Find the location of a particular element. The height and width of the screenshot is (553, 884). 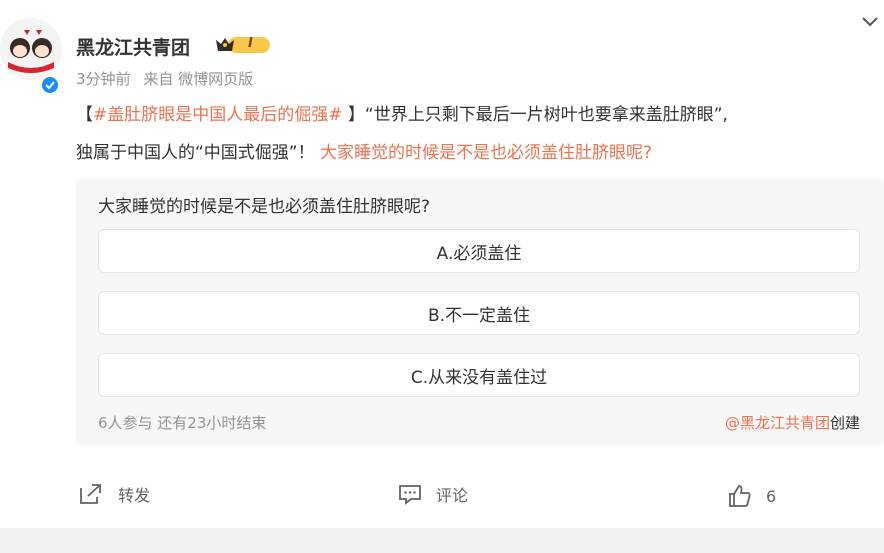

poll-option-a: A.必须盖住 is located at coordinates (479, 251).